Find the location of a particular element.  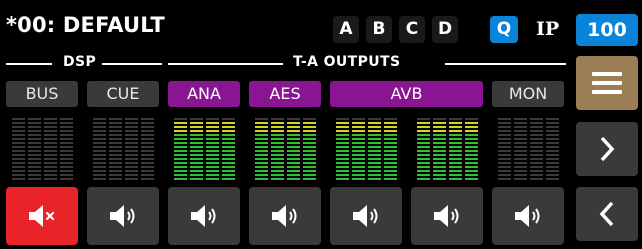

channel-ana-button: ANA is located at coordinates (204, 94).